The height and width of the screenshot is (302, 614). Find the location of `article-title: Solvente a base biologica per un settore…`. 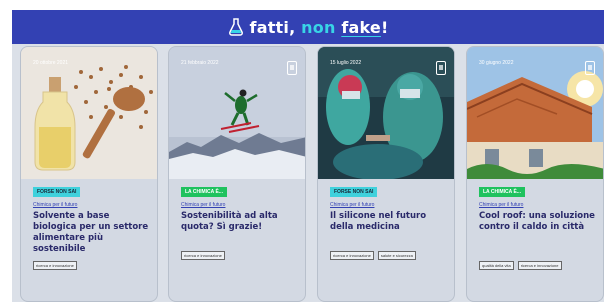

article-title: Solvente a base biologica per un settore… is located at coordinates (93, 233).